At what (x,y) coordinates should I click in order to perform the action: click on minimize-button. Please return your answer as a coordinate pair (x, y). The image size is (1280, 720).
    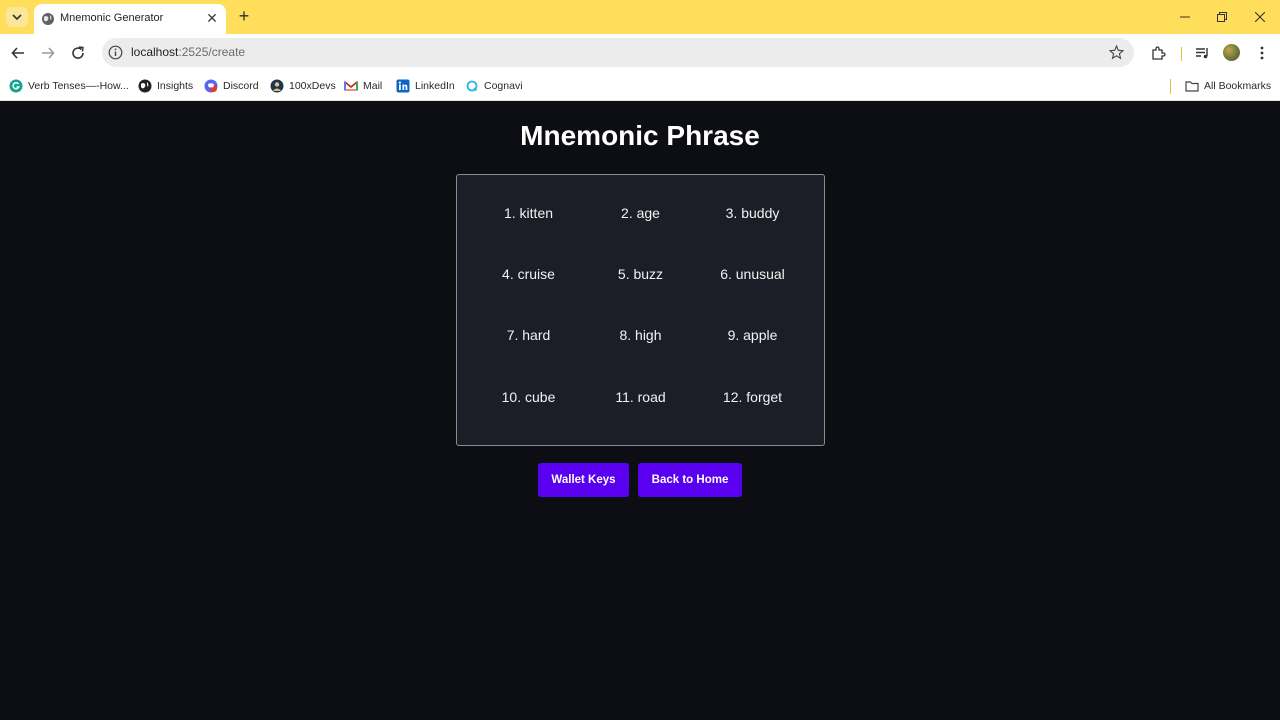
    Looking at the image, I should click on (1185, 17).